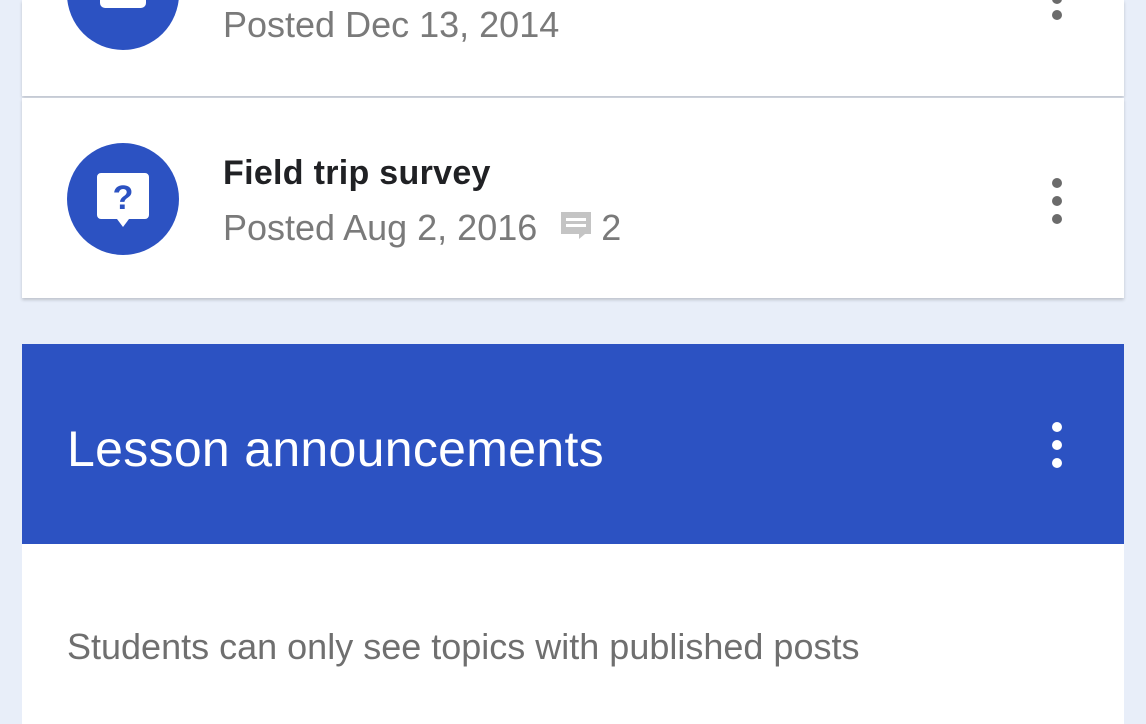 This screenshot has height=724, width=1146. Describe the element at coordinates (357, 173) in the screenshot. I see `post-title: Field trip survey` at that location.